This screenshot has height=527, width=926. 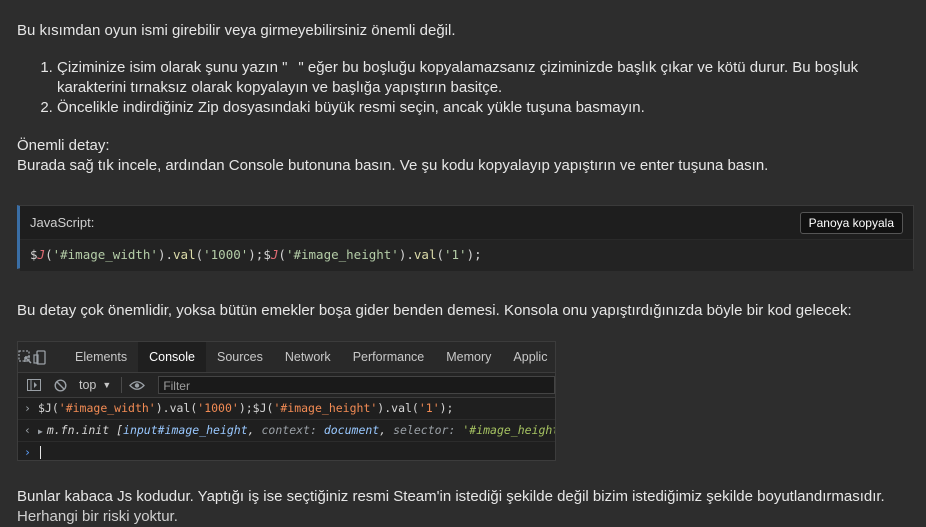 I want to click on toolbar-divider, so click(x=122, y=385).